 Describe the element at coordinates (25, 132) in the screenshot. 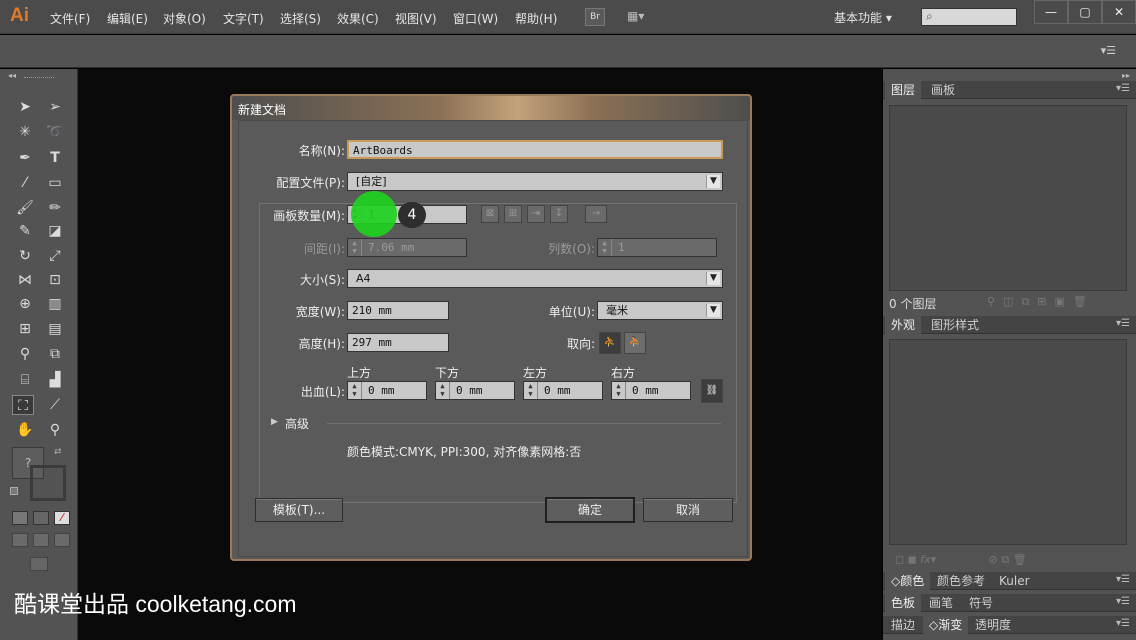

I see `magic-wand-tool-icon: ✳` at that location.